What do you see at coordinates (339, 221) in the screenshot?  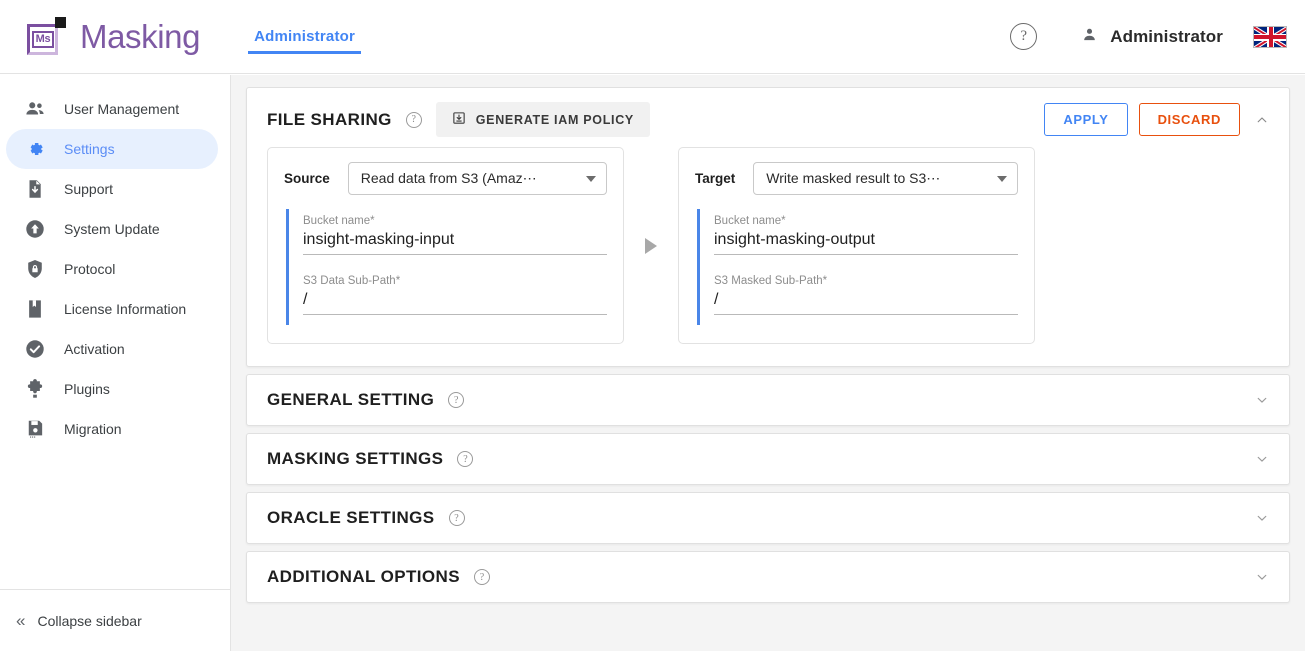 I see `source-bucket-name-label: Bucket name*` at bounding box center [339, 221].